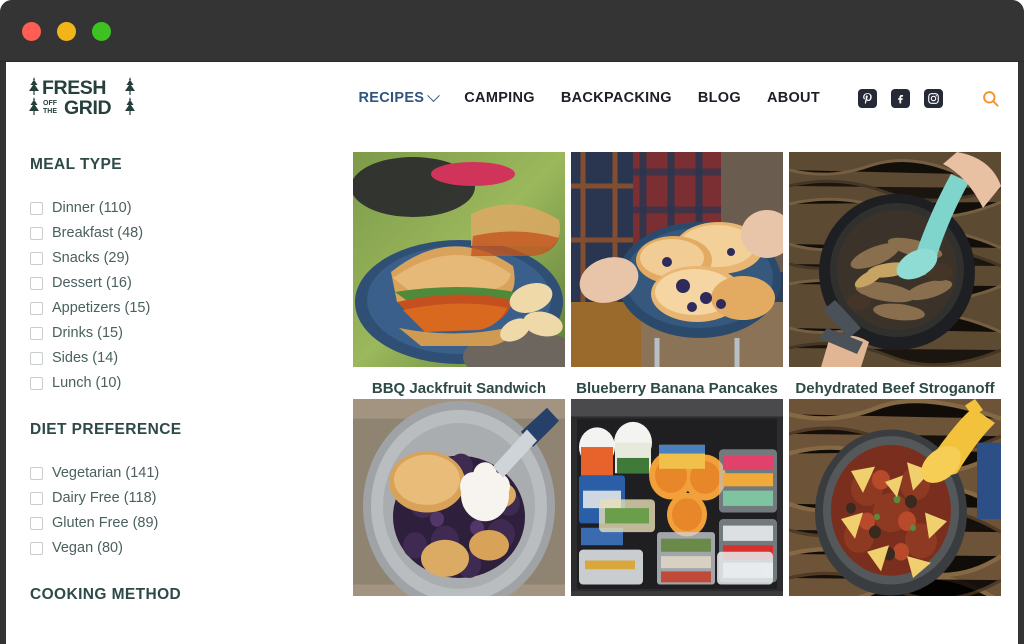 The image size is (1024, 644). Describe the element at coordinates (74, 88) in the screenshot. I see `svg-text: FRESH` at that location.